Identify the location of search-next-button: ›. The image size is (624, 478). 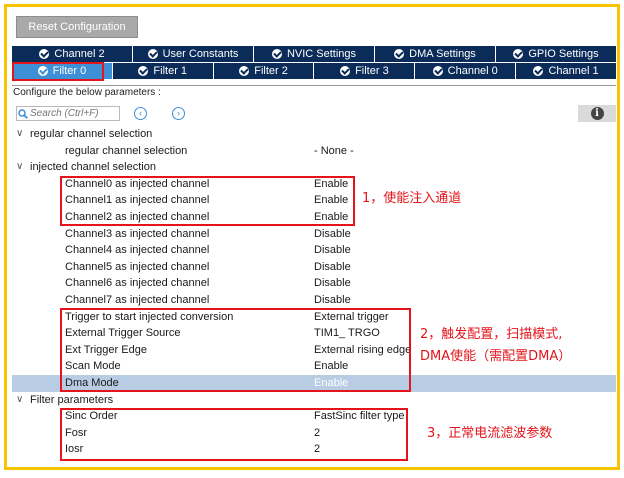
(178, 113).